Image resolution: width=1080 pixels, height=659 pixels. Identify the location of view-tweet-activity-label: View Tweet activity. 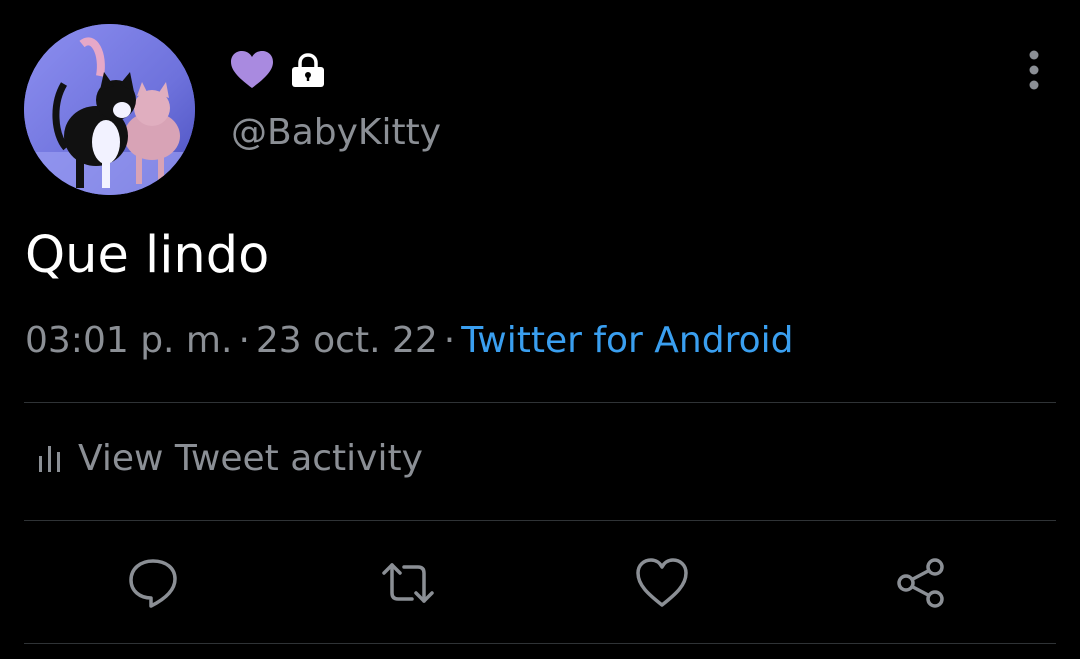
(250, 458).